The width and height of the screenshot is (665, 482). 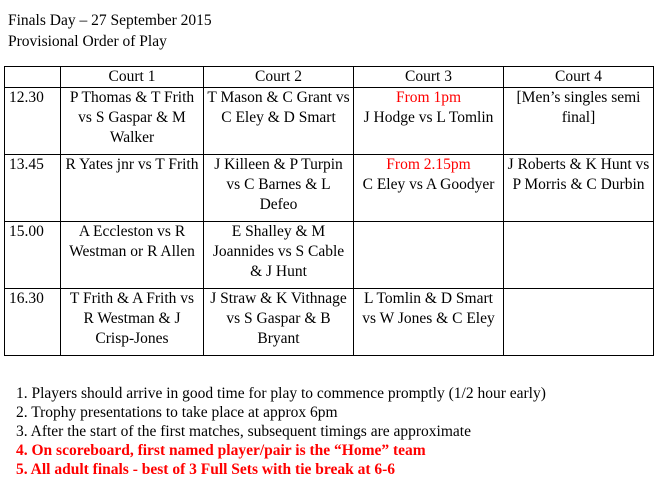 What do you see at coordinates (428, 164) in the screenshot?
I see `start-time-note: From 2.15pm` at bounding box center [428, 164].